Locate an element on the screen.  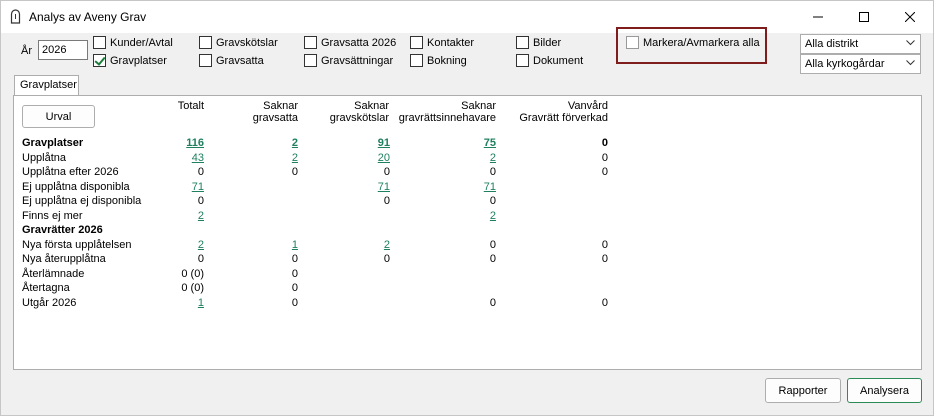
rapporter-button: Rapporter is located at coordinates (803, 390).